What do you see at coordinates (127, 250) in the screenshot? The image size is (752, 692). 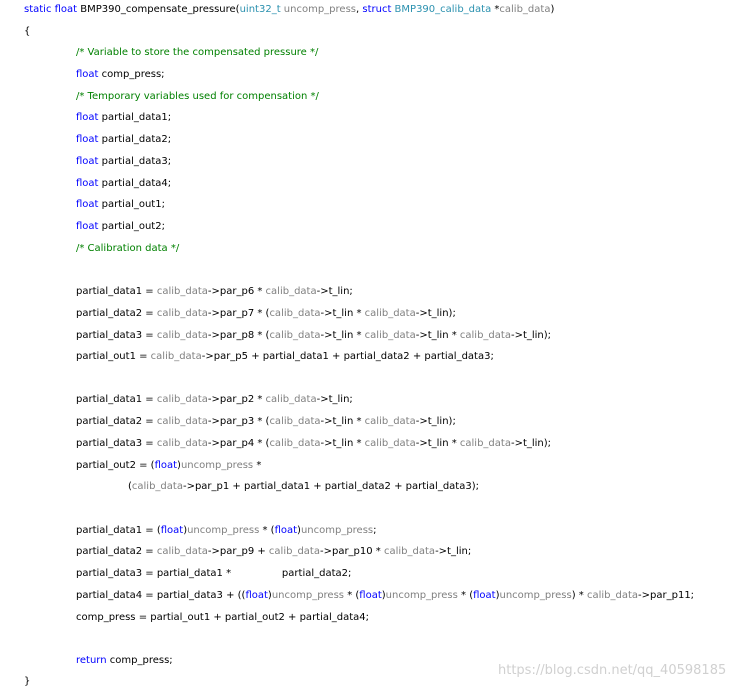 I see `code-line: /* Calibration data */` at bounding box center [127, 250].